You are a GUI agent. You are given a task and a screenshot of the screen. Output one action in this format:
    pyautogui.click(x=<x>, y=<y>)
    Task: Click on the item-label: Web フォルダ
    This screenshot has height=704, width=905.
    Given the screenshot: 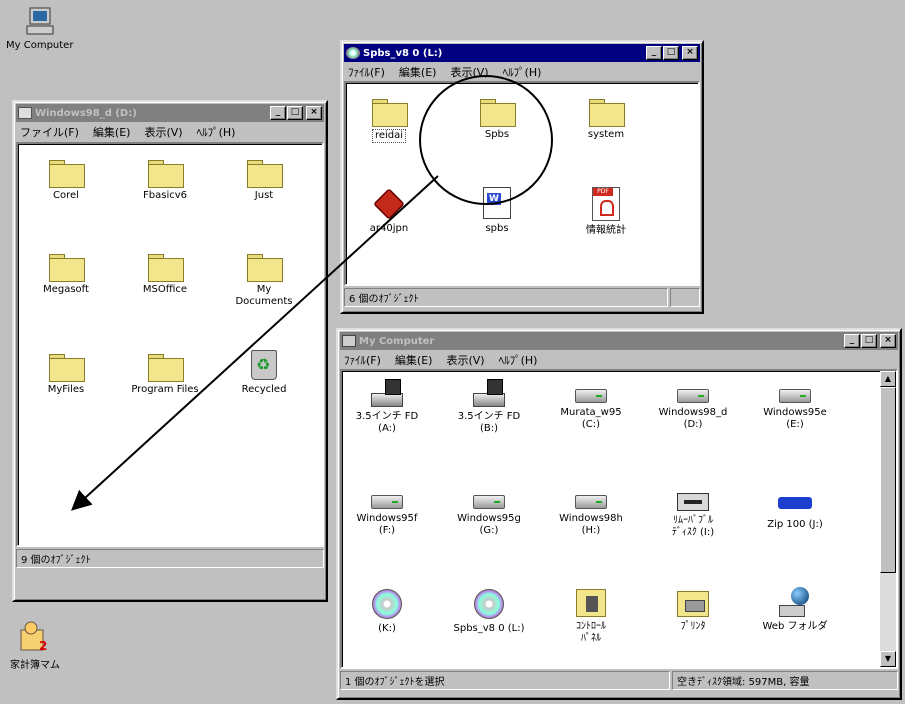 What is the action you would take?
    pyautogui.click(x=795, y=626)
    